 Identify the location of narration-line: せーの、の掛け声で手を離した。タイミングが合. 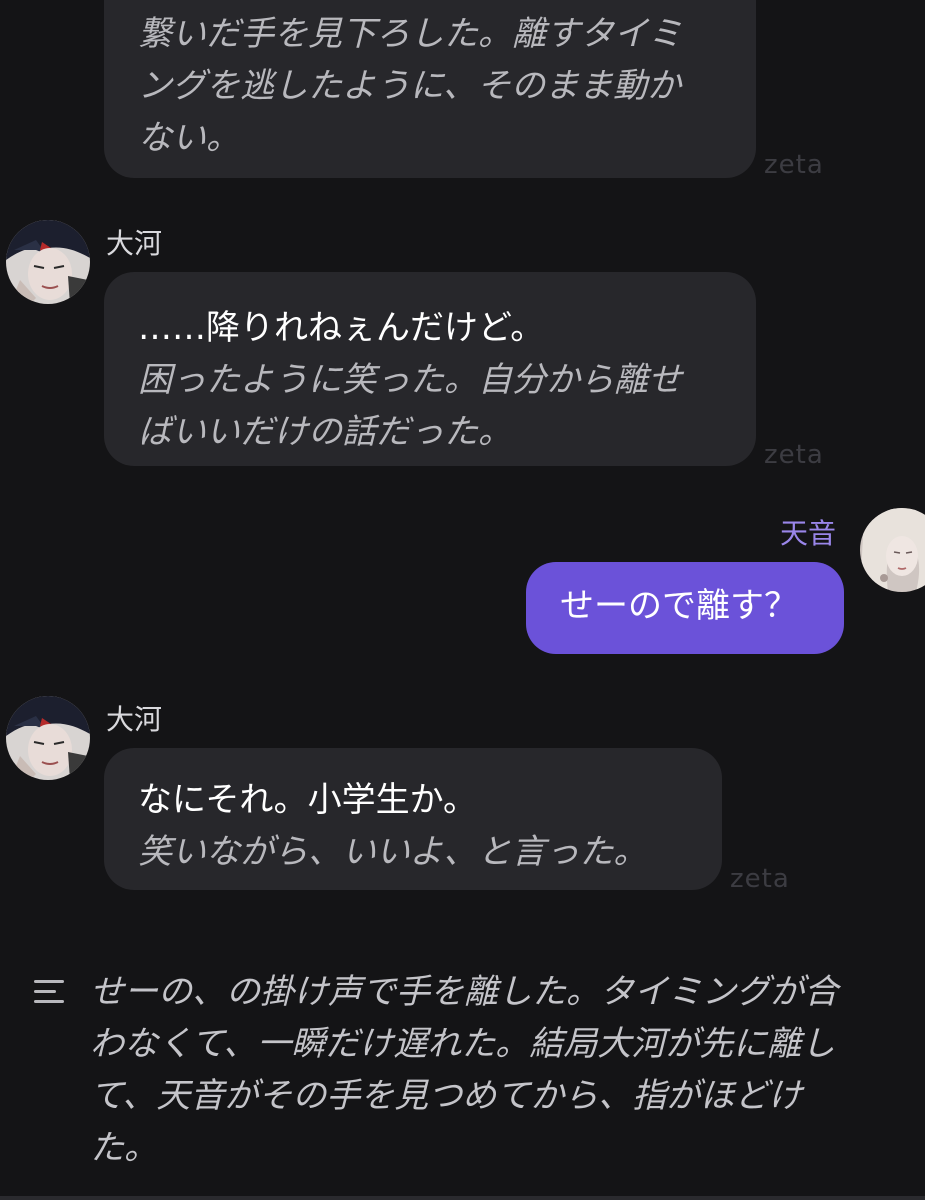
(464, 992).